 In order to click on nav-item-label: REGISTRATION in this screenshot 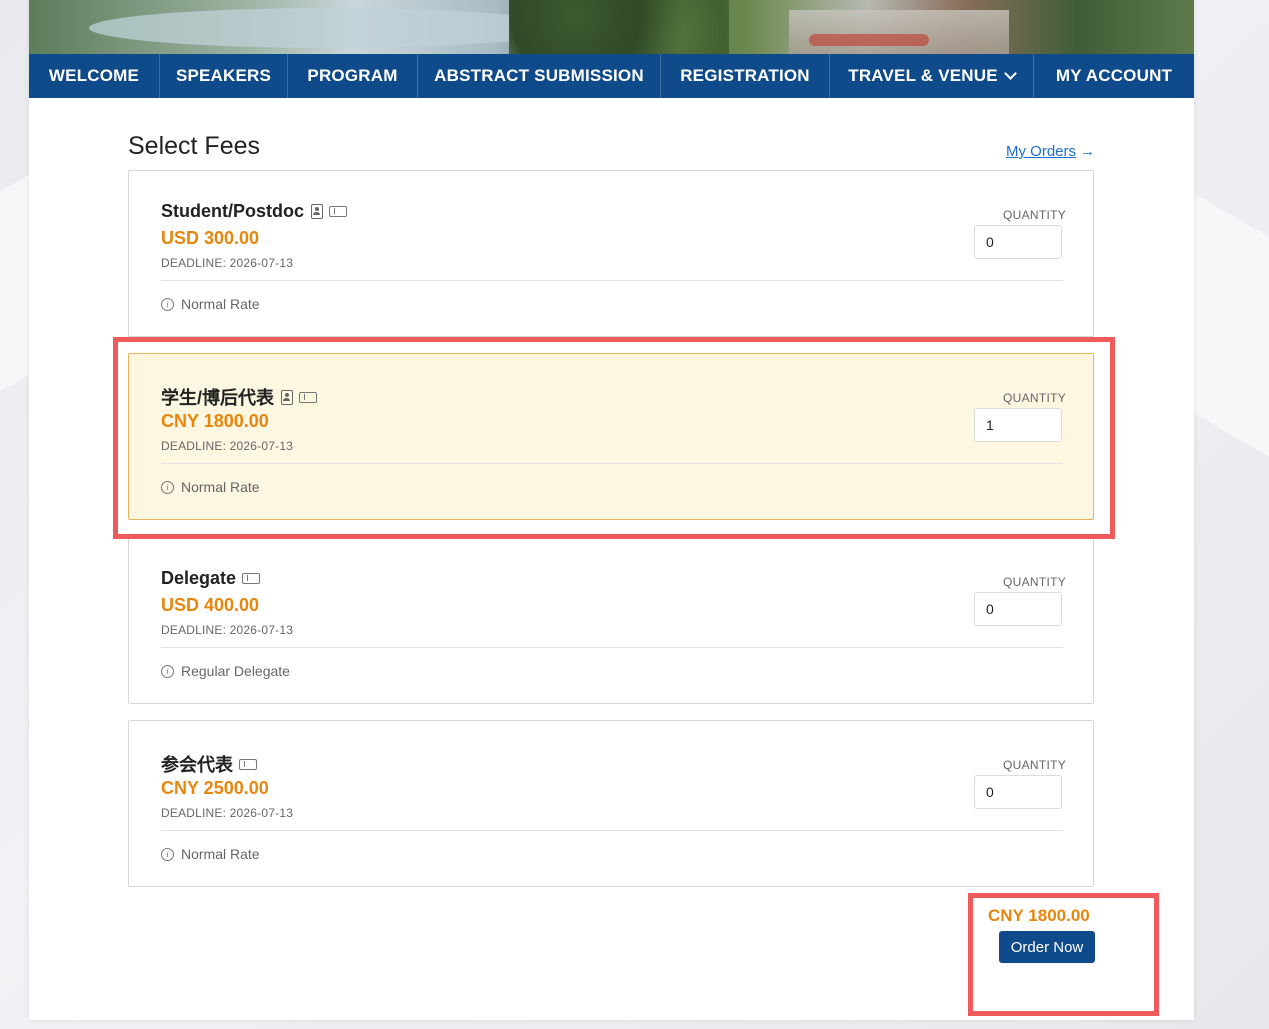, I will do `click(745, 75)`.